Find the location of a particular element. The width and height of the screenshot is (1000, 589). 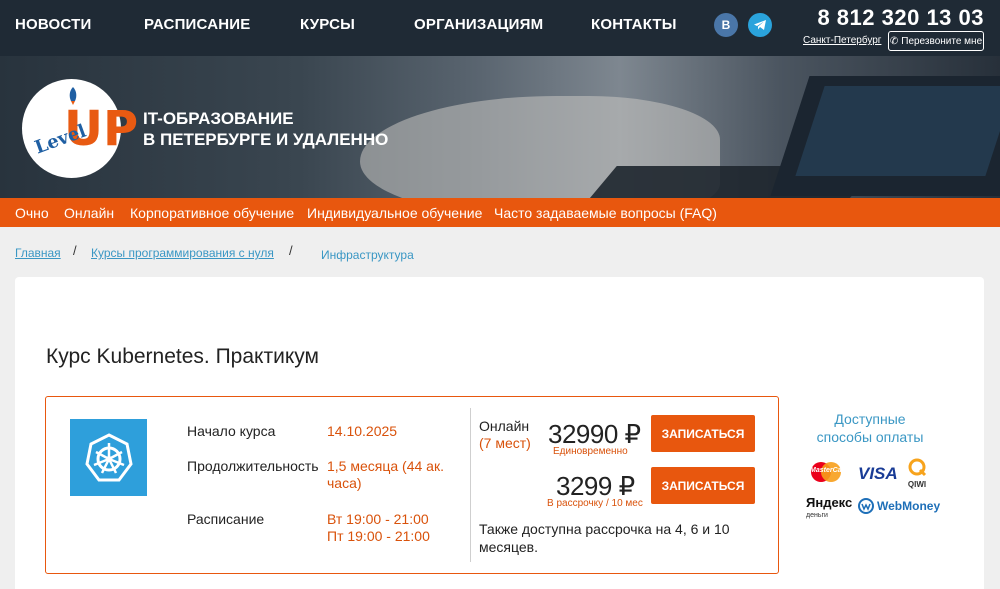

phone-number: 8 812 320 13 03 is located at coordinates (900, 18).